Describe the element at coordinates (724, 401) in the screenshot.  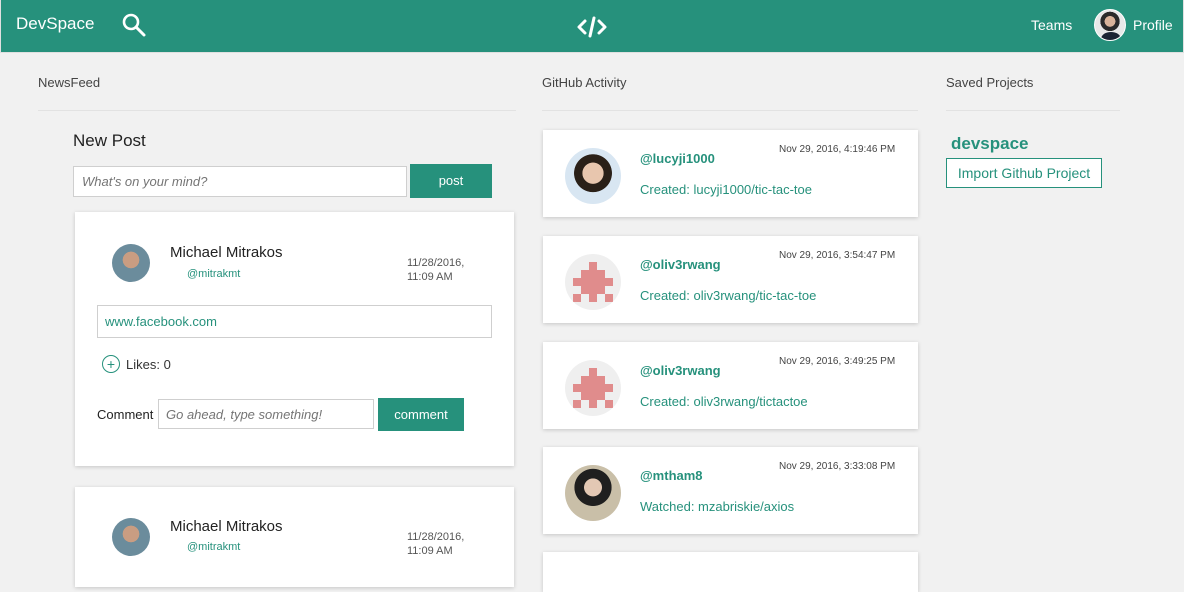
I see `activity-description: Created: oliv3rwang/tictactoe` at that location.